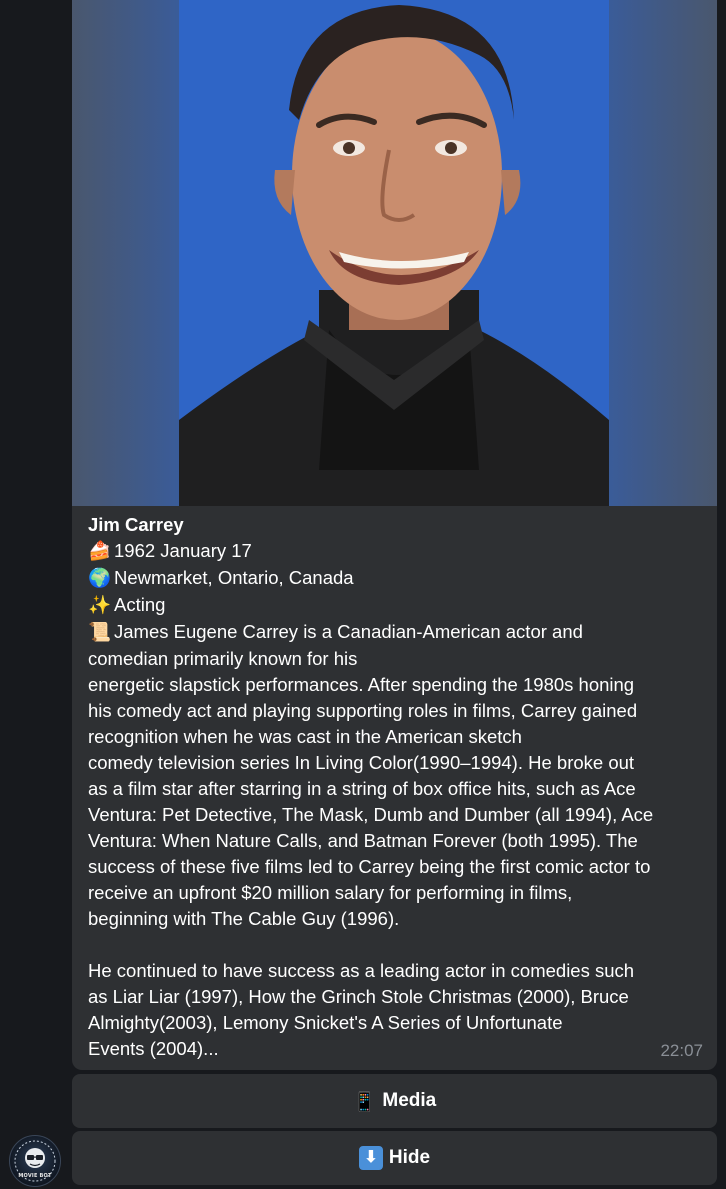  What do you see at coordinates (370, 1158) in the screenshot?
I see `down-arrow-icon: ⬇` at bounding box center [370, 1158].